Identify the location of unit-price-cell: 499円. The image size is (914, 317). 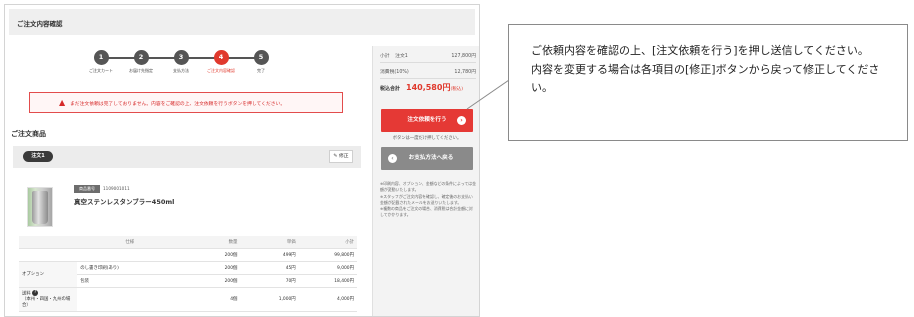
(269, 255).